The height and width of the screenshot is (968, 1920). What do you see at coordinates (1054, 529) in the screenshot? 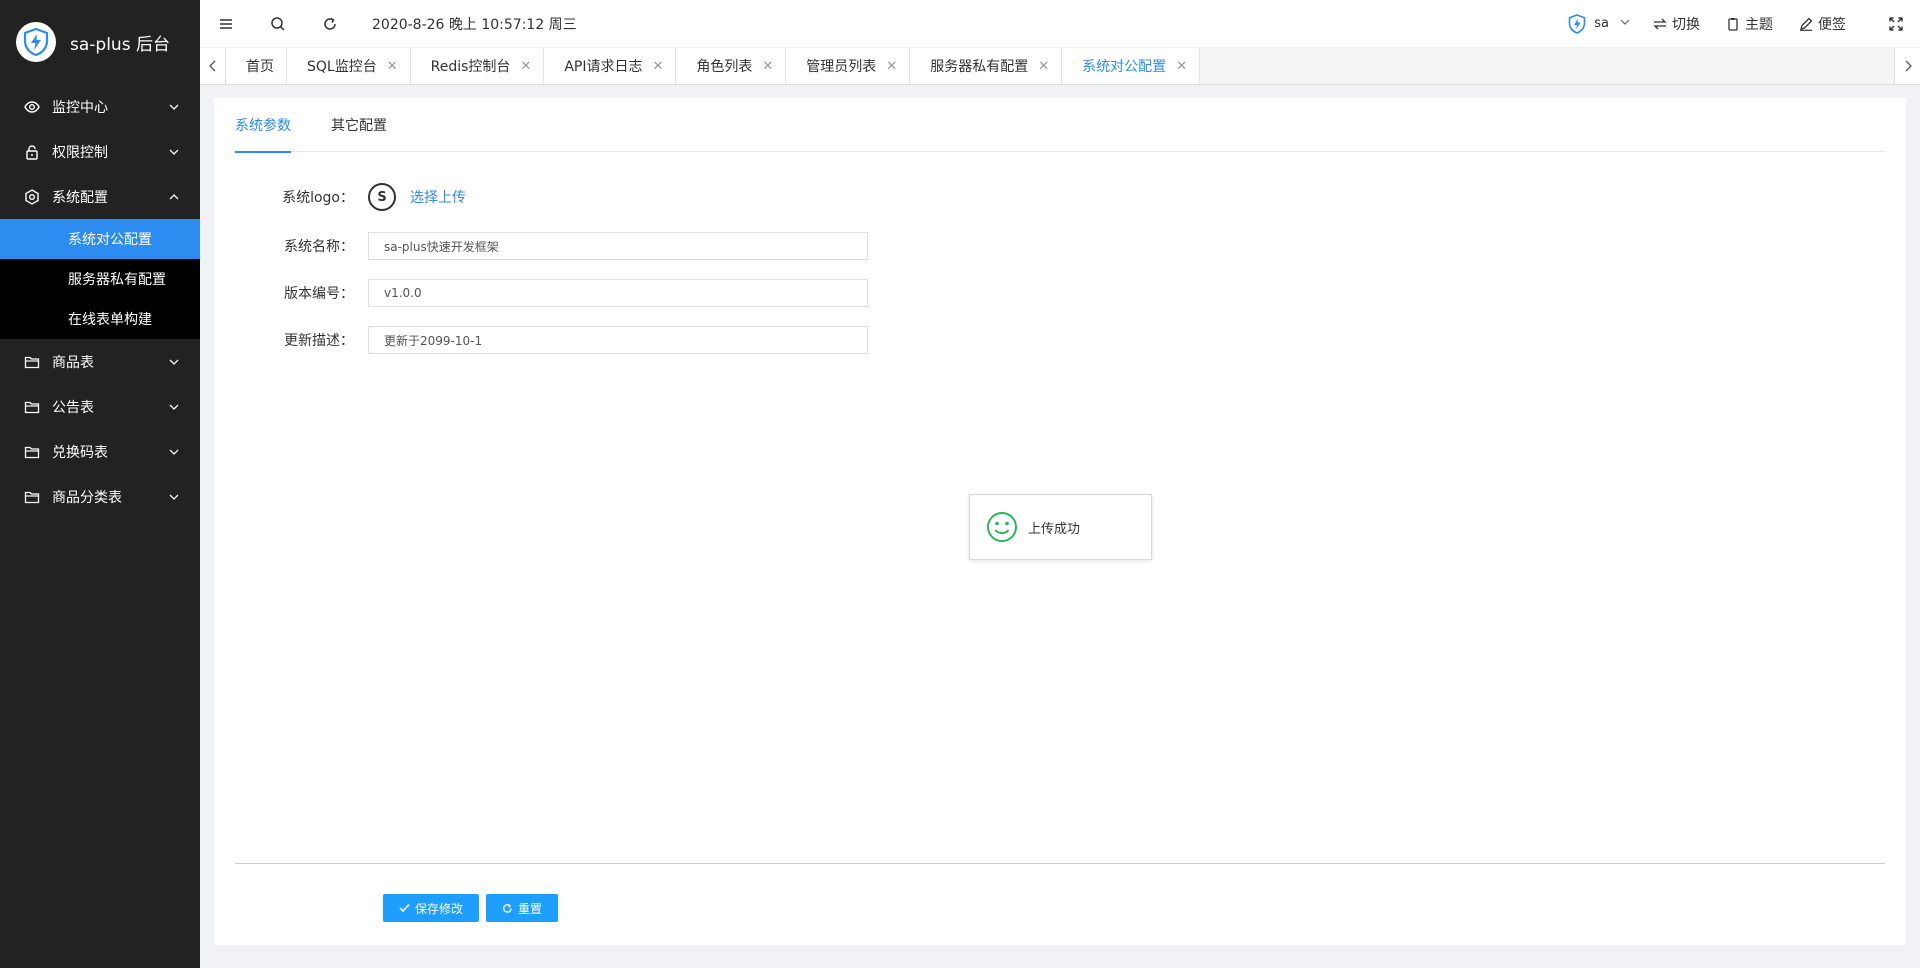
I see `toast-text: 上传成功` at bounding box center [1054, 529].